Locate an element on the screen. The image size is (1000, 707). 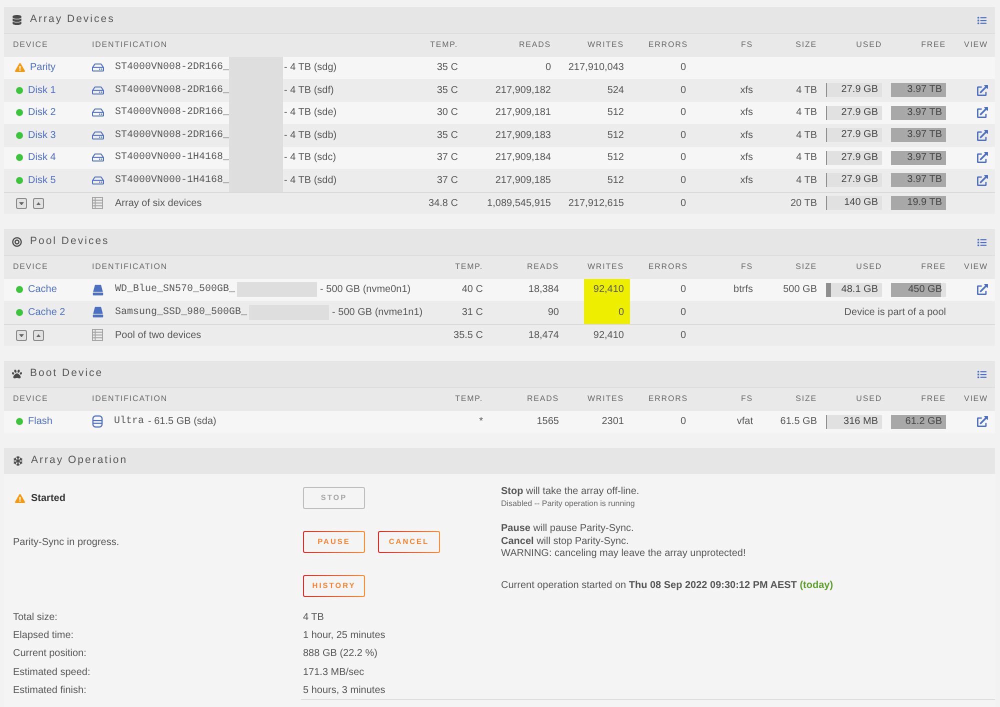
reads-value: 1,089,545,915 is located at coordinates (519, 203).